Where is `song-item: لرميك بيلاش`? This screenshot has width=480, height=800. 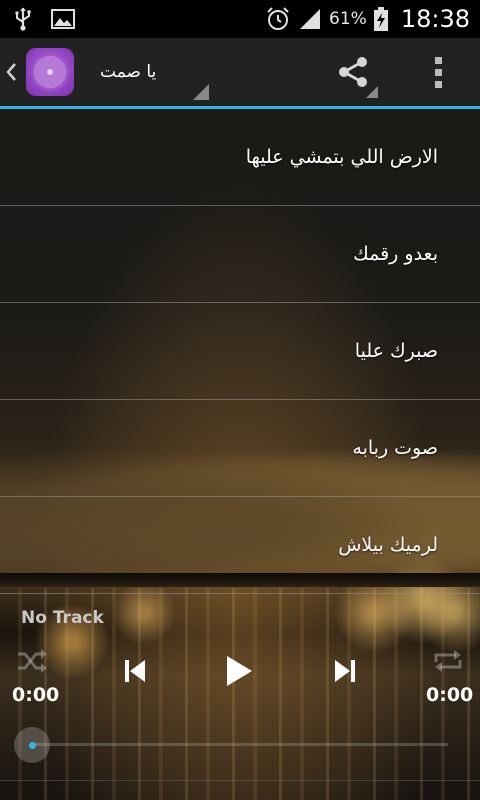 song-item: لرميك بيلاش is located at coordinates (240, 545).